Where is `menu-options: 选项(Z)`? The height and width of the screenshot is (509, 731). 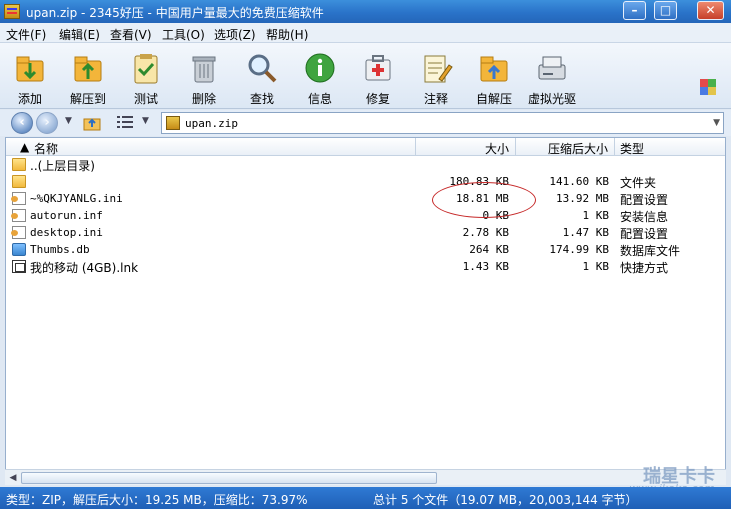 menu-options: 选项(Z) is located at coordinates (235, 34).